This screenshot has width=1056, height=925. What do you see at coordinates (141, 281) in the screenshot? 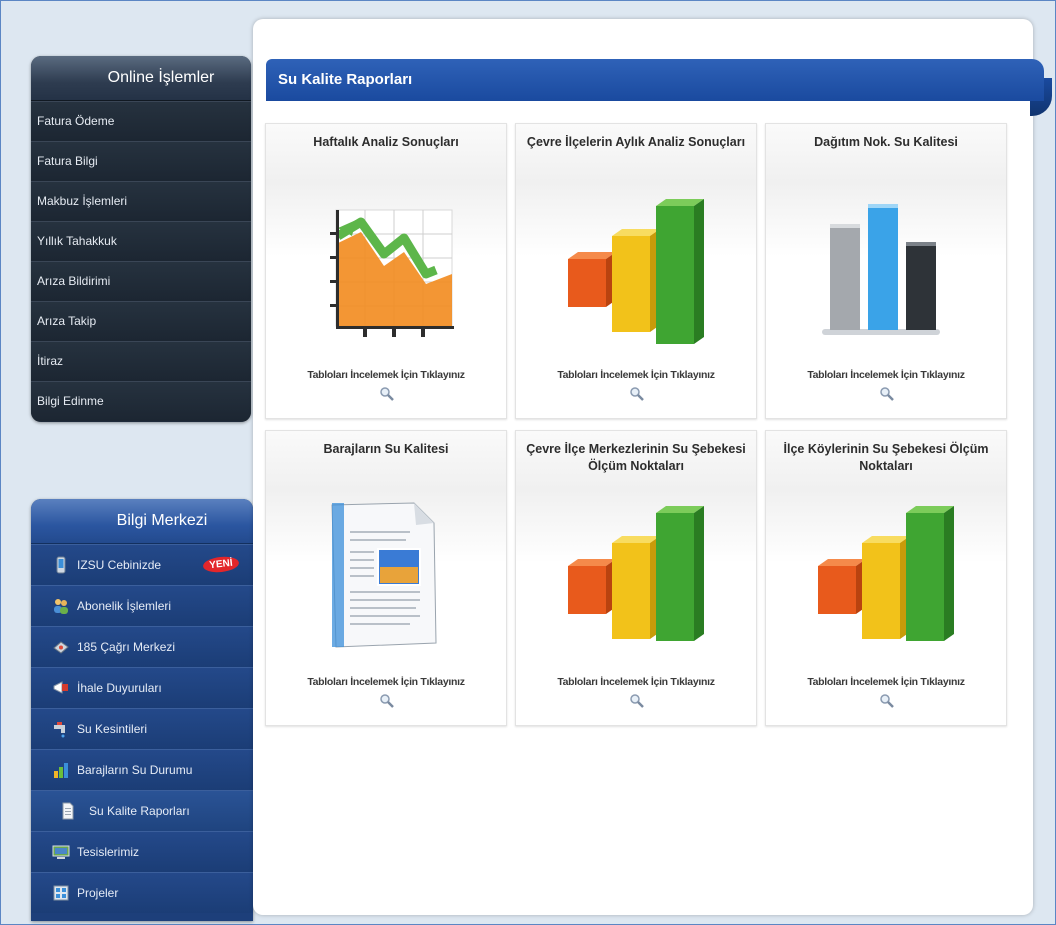
I see `sidebar-item-ariza-bildirimi: Arıza Bildirimi` at bounding box center [141, 281].